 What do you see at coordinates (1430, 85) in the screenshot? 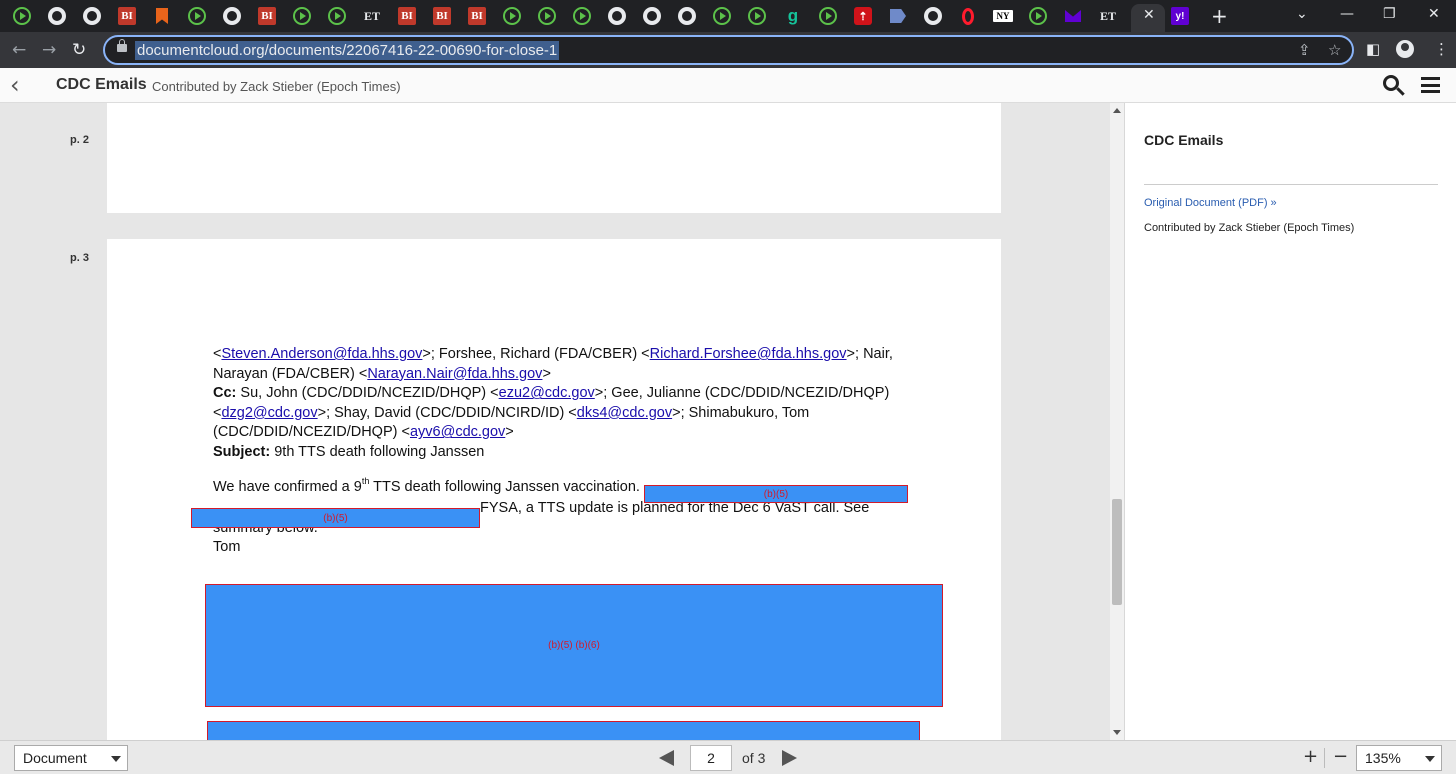
I see `hamburger-menu-icon` at bounding box center [1430, 85].